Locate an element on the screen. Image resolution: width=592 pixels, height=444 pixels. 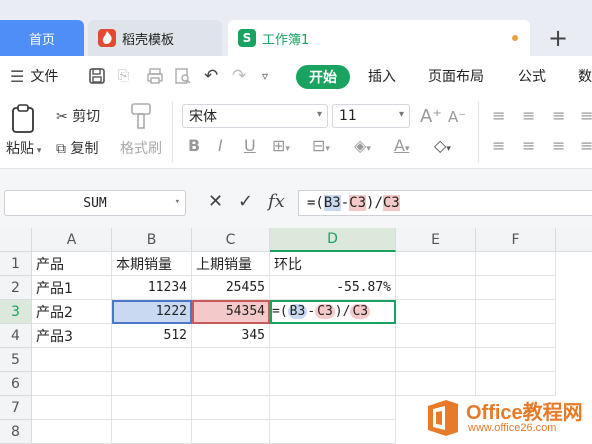
cell-a8 is located at coordinates (72, 432).